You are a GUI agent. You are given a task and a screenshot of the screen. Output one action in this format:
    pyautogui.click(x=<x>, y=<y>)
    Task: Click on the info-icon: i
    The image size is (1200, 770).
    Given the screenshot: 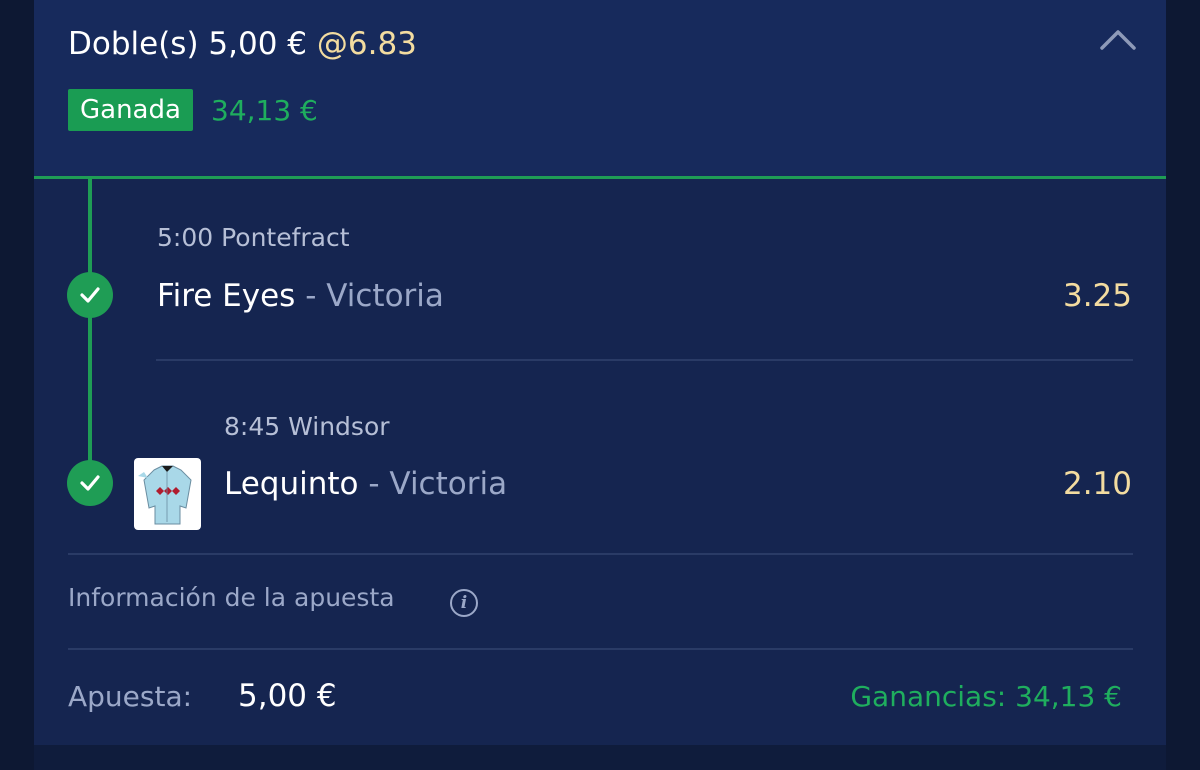 What is the action you would take?
    pyautogui.click(x=464, y=603)
    